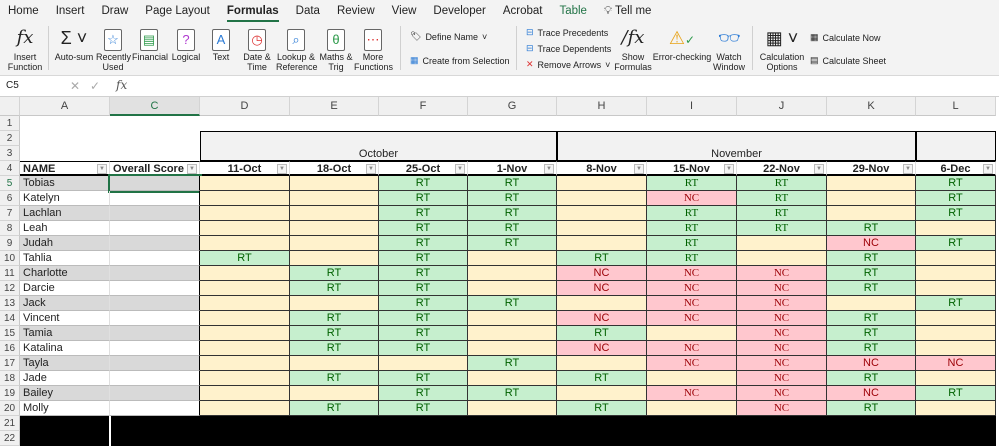  What do you see at coordinates (10, 333) in the screenshot?
I see `row-header-15: 15` at bounding box center [10, 333].